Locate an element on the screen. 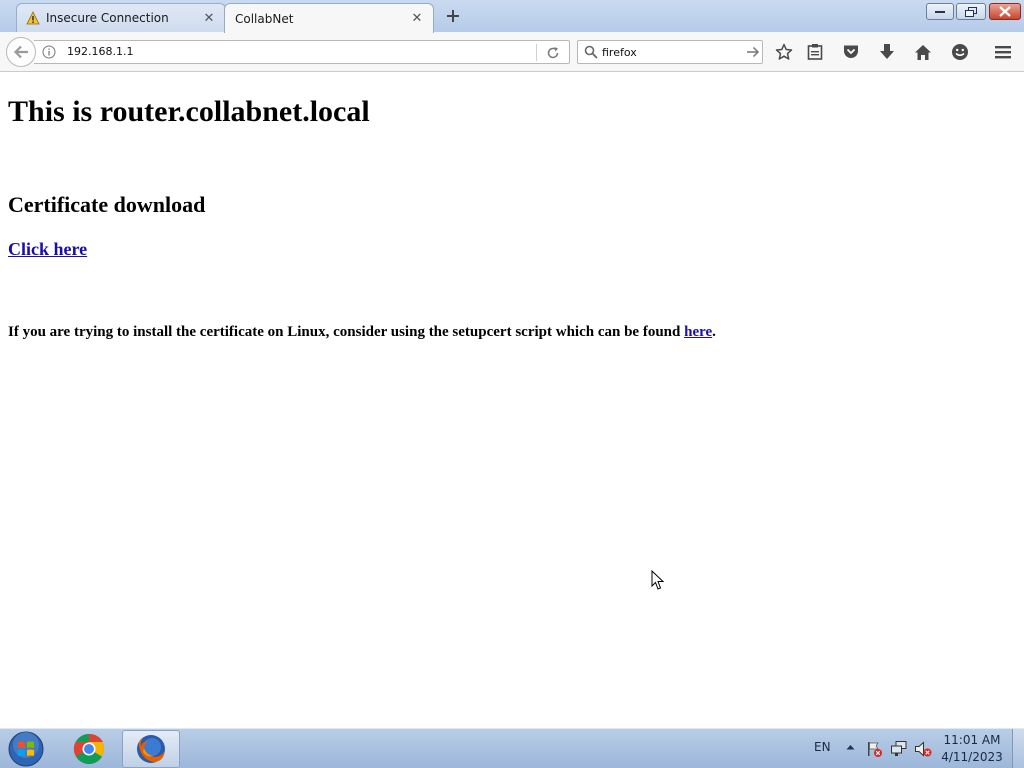 The width and height of the screenshot is (1024, 768). download-arrow-icon is located at coordinates (887, 51).